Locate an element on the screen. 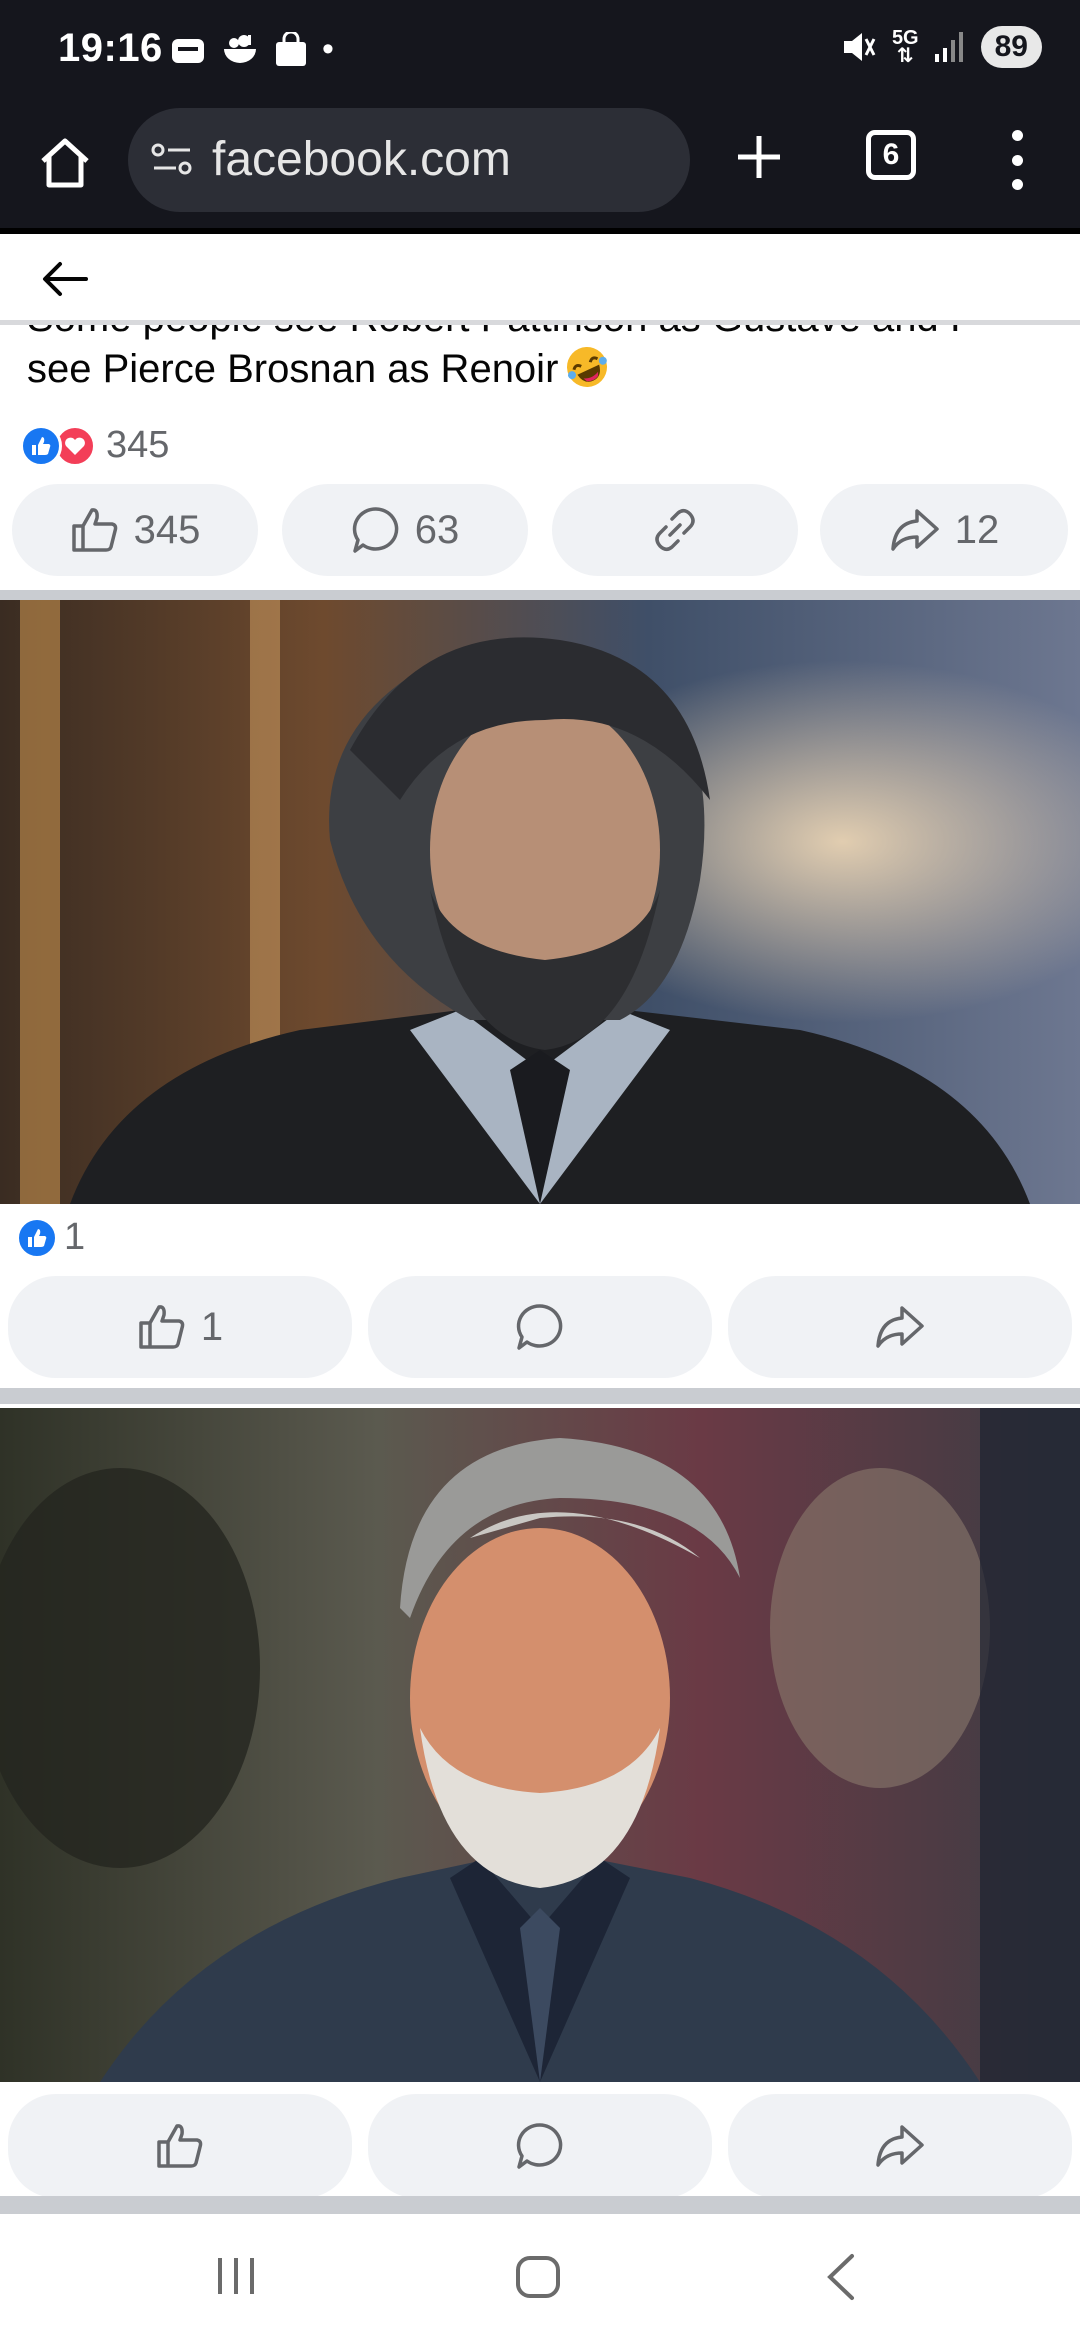 The height and width of the screenshot is (2340, 1080). arrow-left-icon is located at coordinates (65, 279).